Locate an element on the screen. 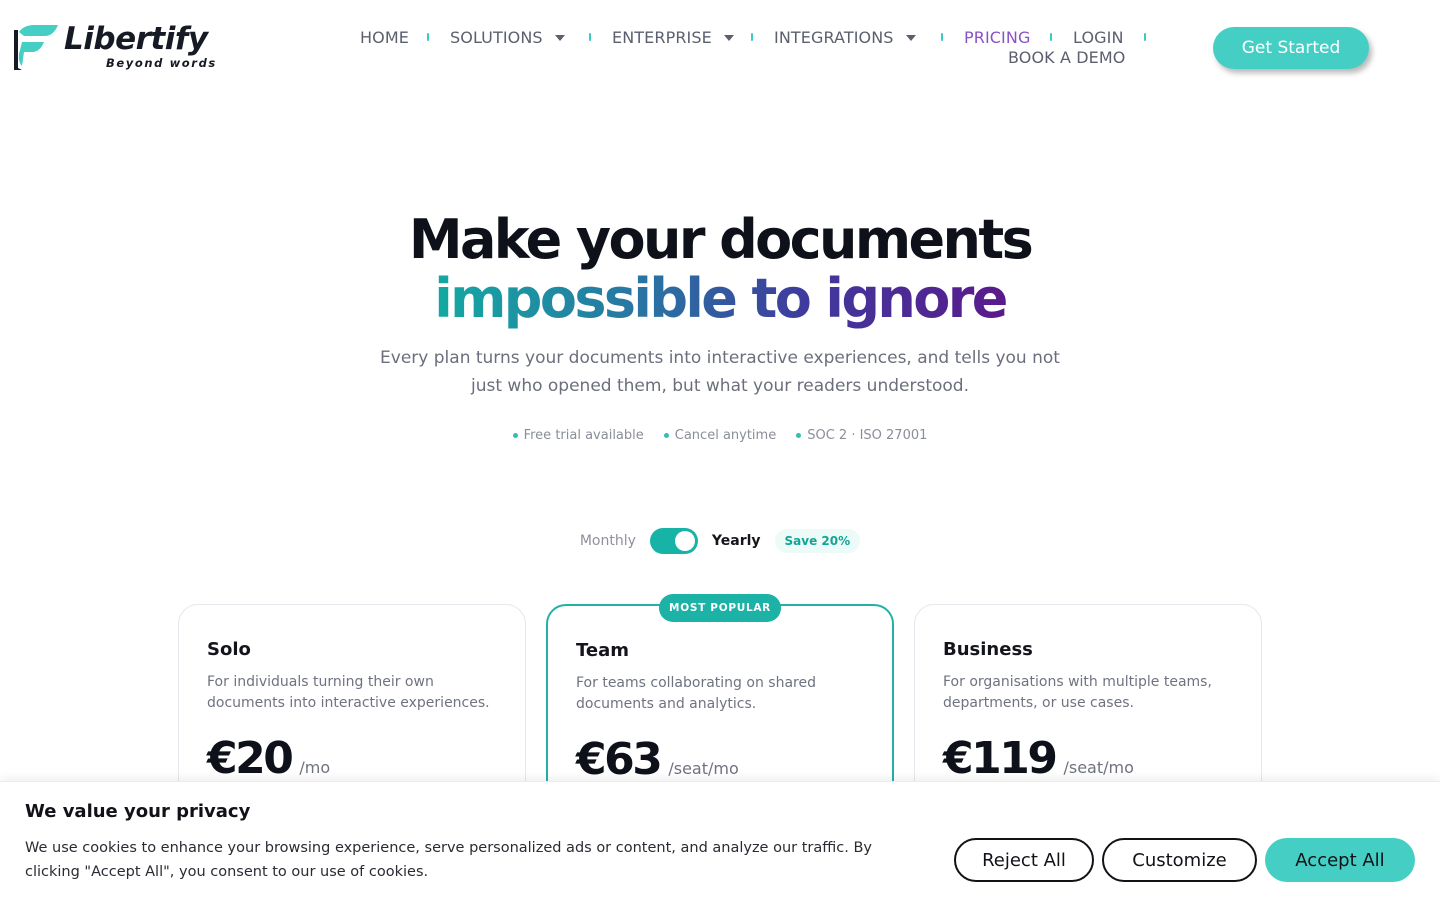  price-amount: €20 is located at coordinates (250, 758).